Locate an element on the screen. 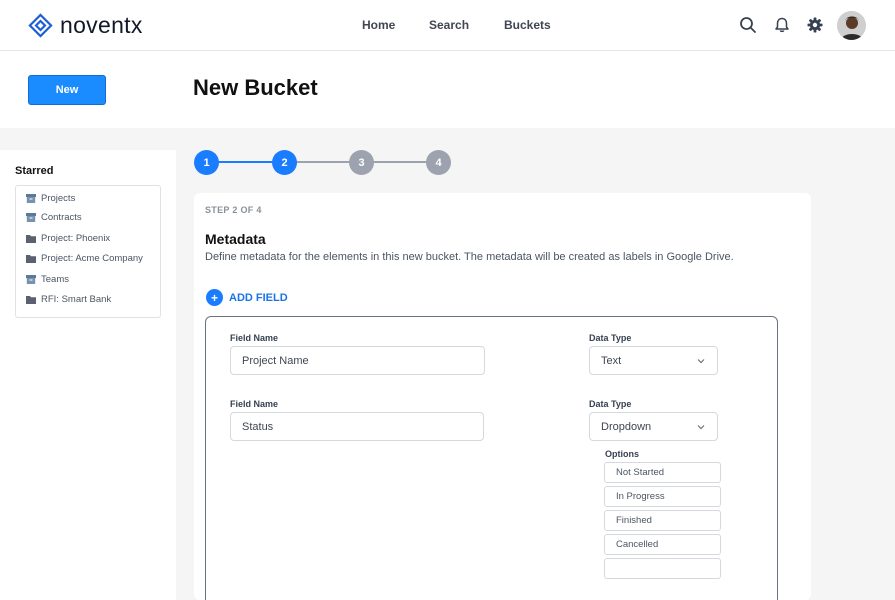 This screenshot has height=600, width=895. logo-text: noventx is located at coordinates (101, 25).